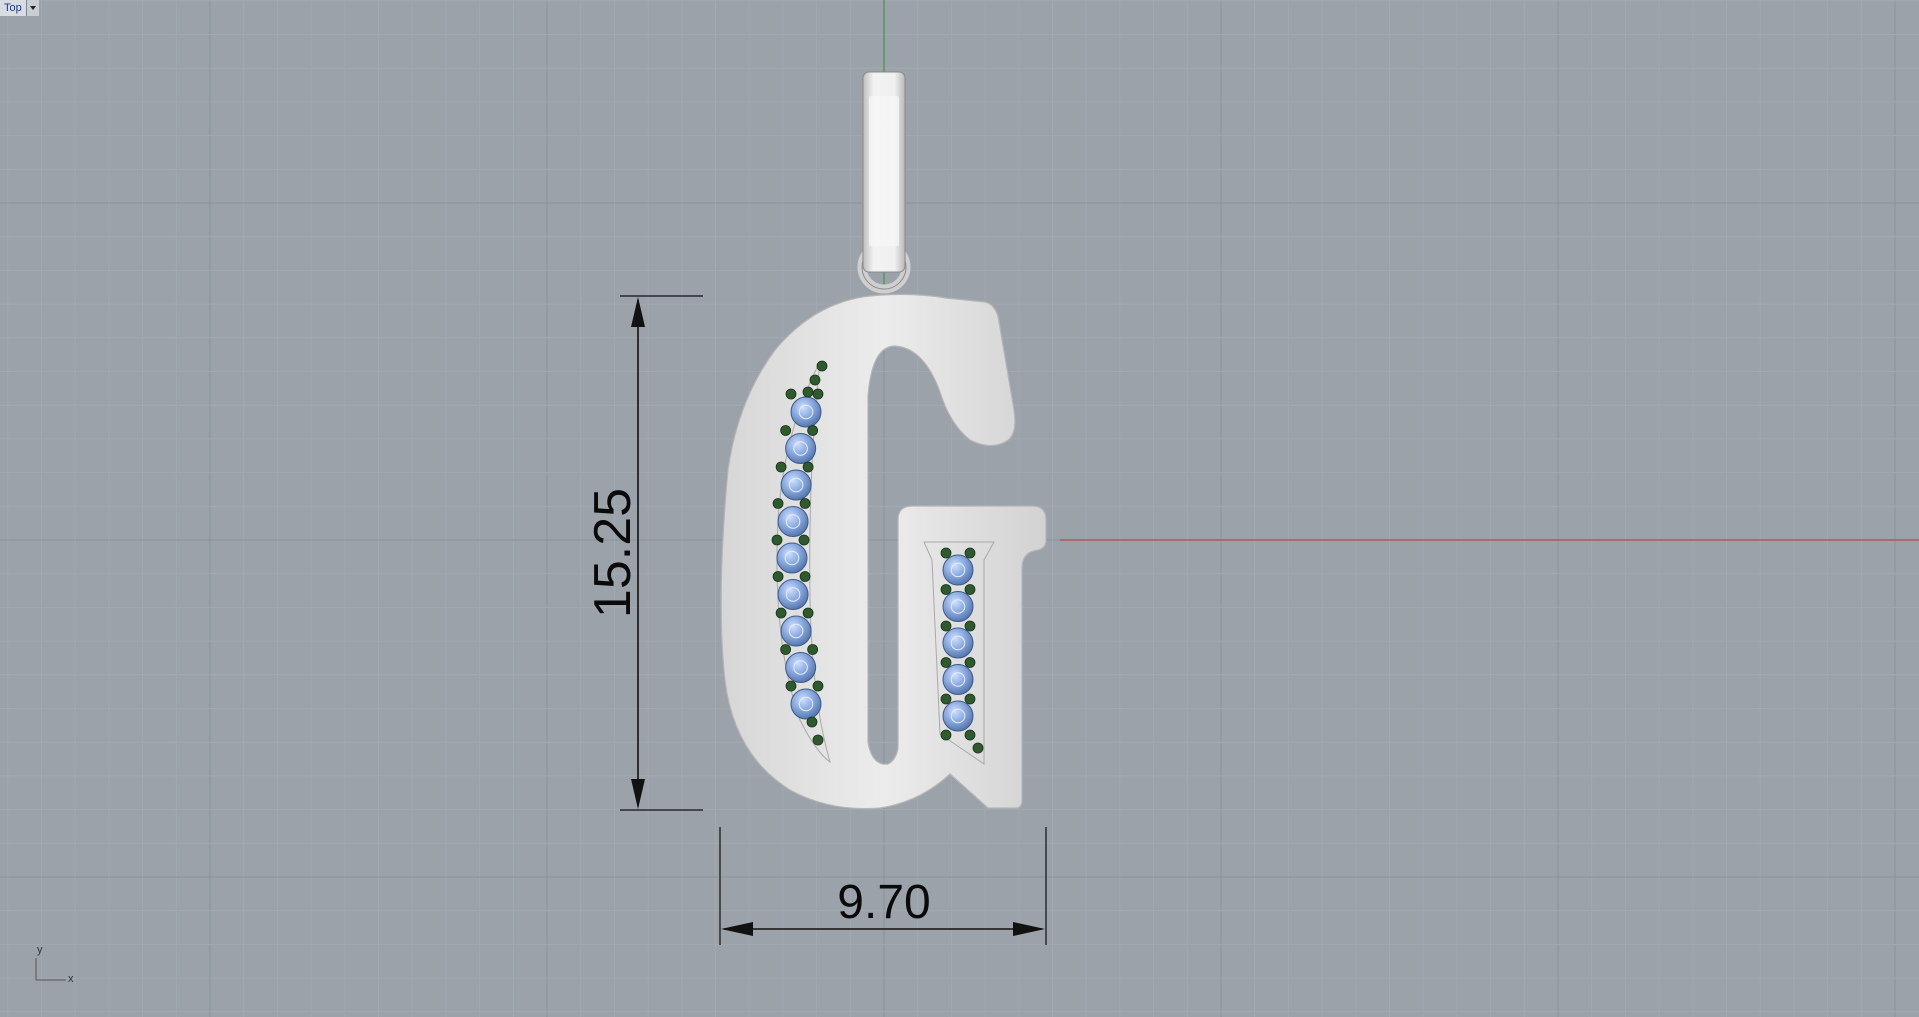 The image size is (1919, 1017). I want to click on pendant-bail, so click(884, 182).